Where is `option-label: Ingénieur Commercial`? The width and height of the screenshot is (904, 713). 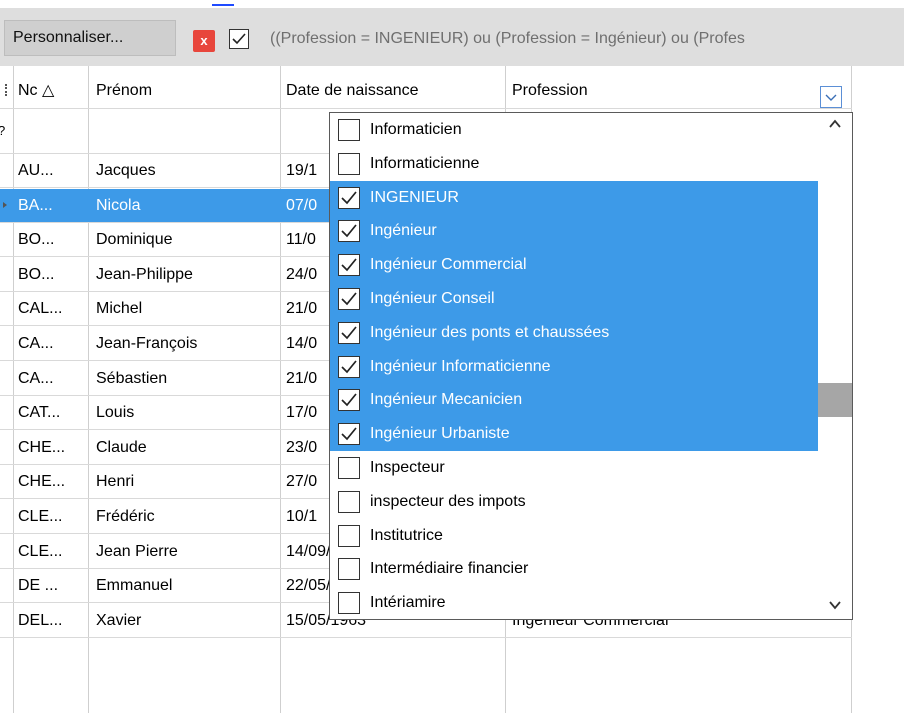 option-label: Ingénieur Commercial is located at coordinates (448, 265).